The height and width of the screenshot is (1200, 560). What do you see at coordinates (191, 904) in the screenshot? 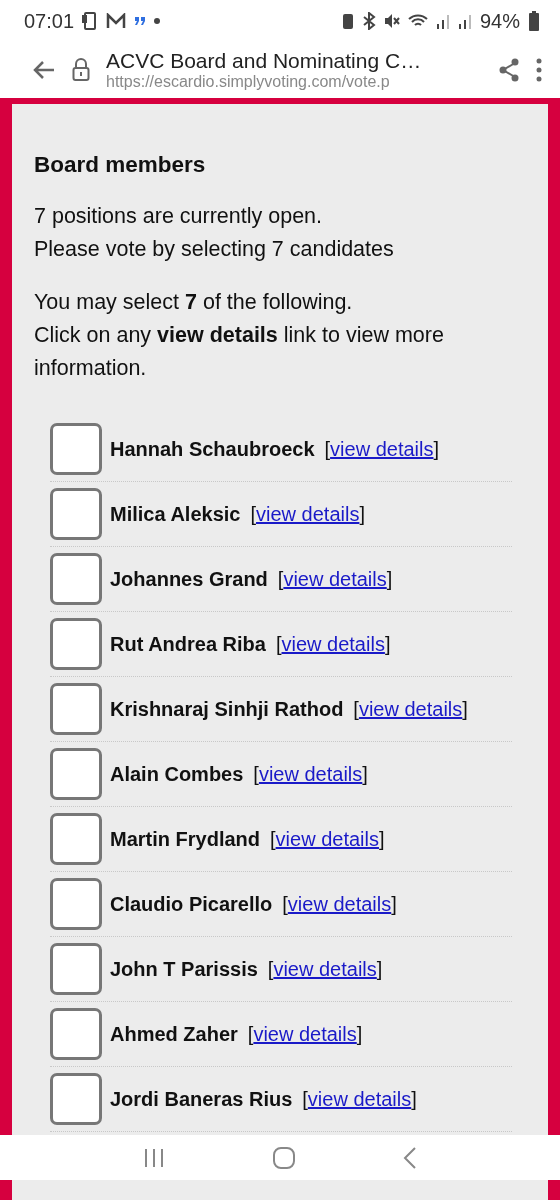
I see `candidate-name: Claudio Picarello` at bounding box center [191, 904].